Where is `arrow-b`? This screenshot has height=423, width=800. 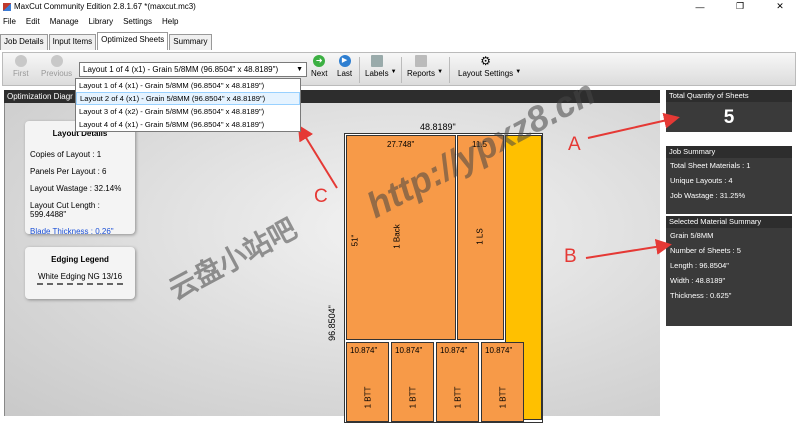
arrow-b is located at coordinates (628, 248).